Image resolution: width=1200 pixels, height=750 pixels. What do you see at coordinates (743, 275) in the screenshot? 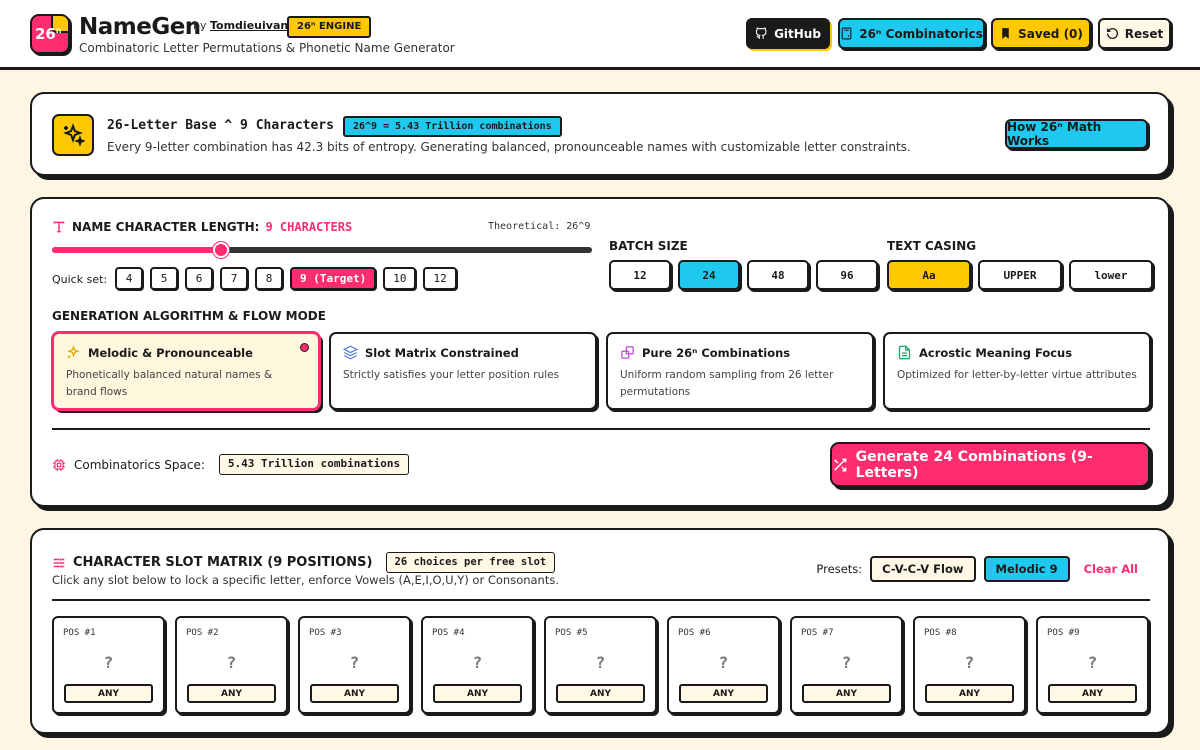
I see `batch-size-group: 12 24 48 96` at bounding box center [743, 275].